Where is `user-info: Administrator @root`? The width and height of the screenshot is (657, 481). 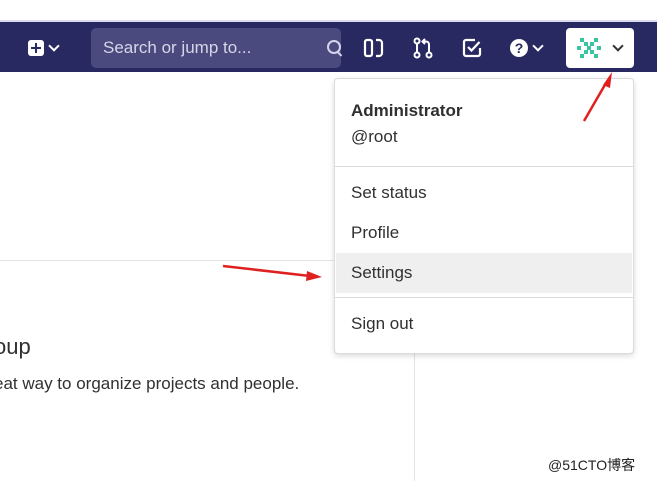
user-info: Administrator @root is located at coordinates (406, 124).